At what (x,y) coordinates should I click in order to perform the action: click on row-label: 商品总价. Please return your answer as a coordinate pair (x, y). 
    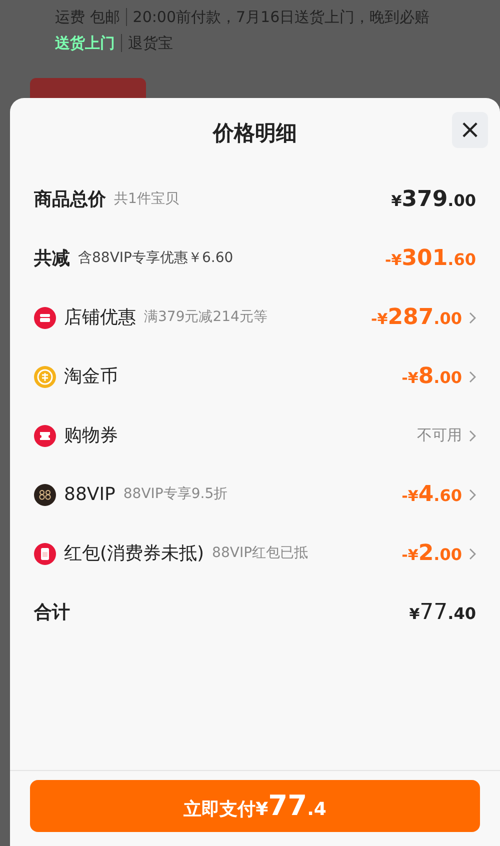
    Looking at the image, I should click on (70, 200).